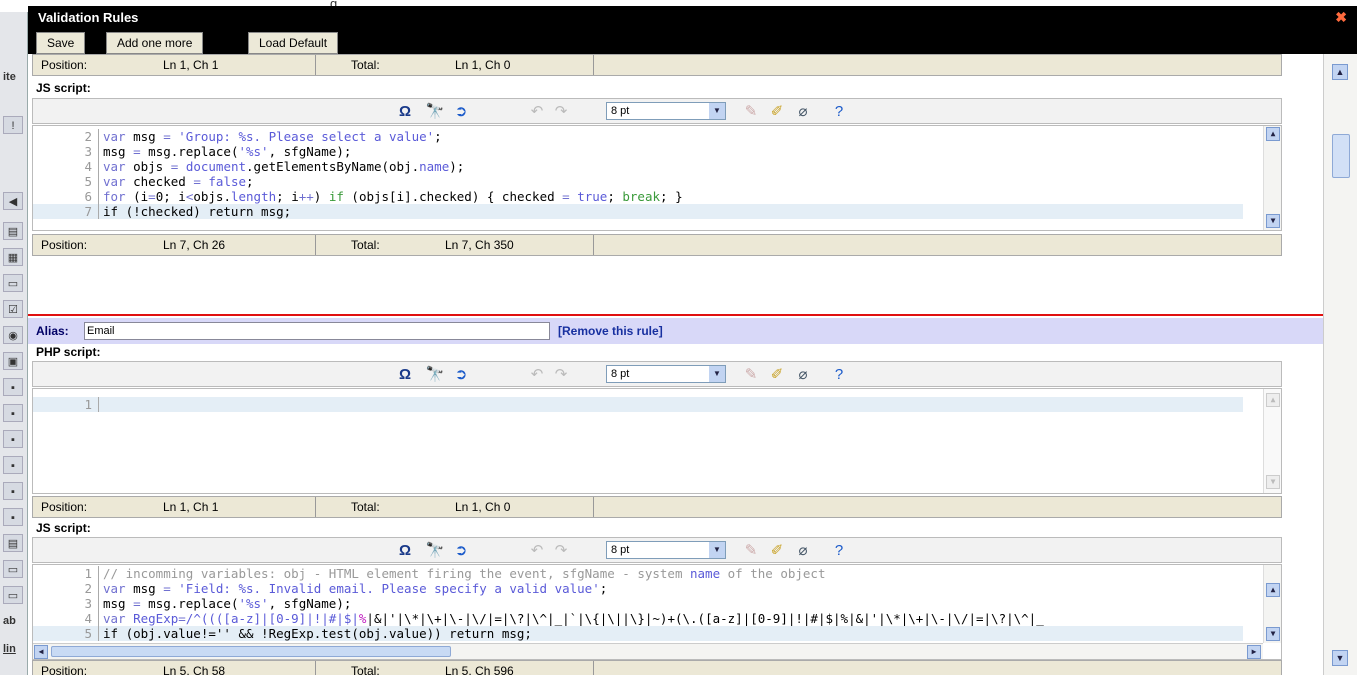 The width and height of the screenshot is (1357, 675). Describe the element at coordinates (717, 374) in the screenshot. I see `chevron-down-icon: ▼` at that location.